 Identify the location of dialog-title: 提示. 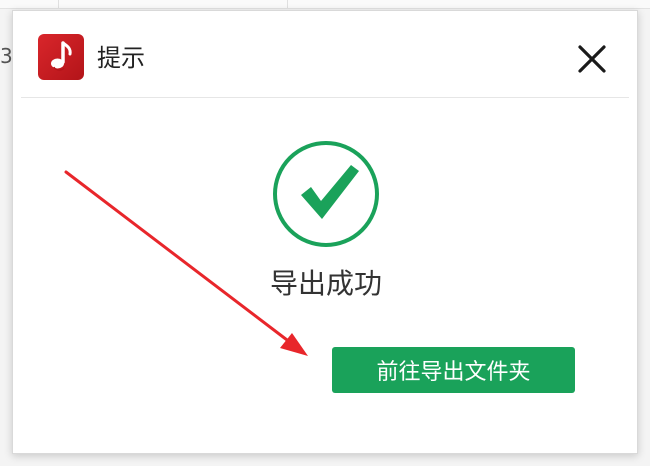
(121, 58).